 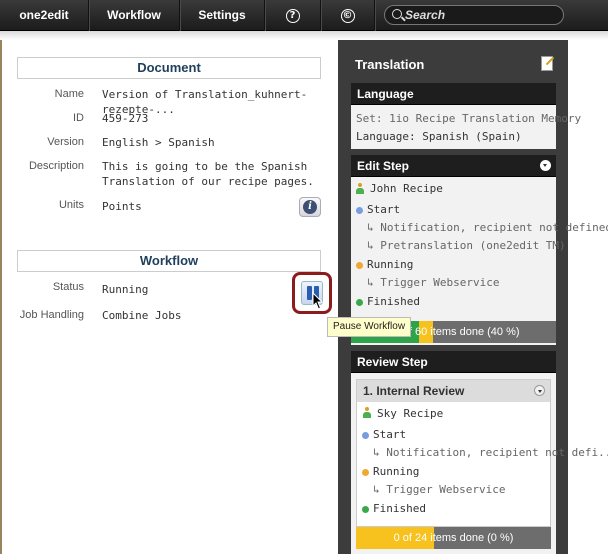 What do you see at coordinates (169, 68) in the screenshot?
I see `document-header: Document` at bounding box center [169, 68].